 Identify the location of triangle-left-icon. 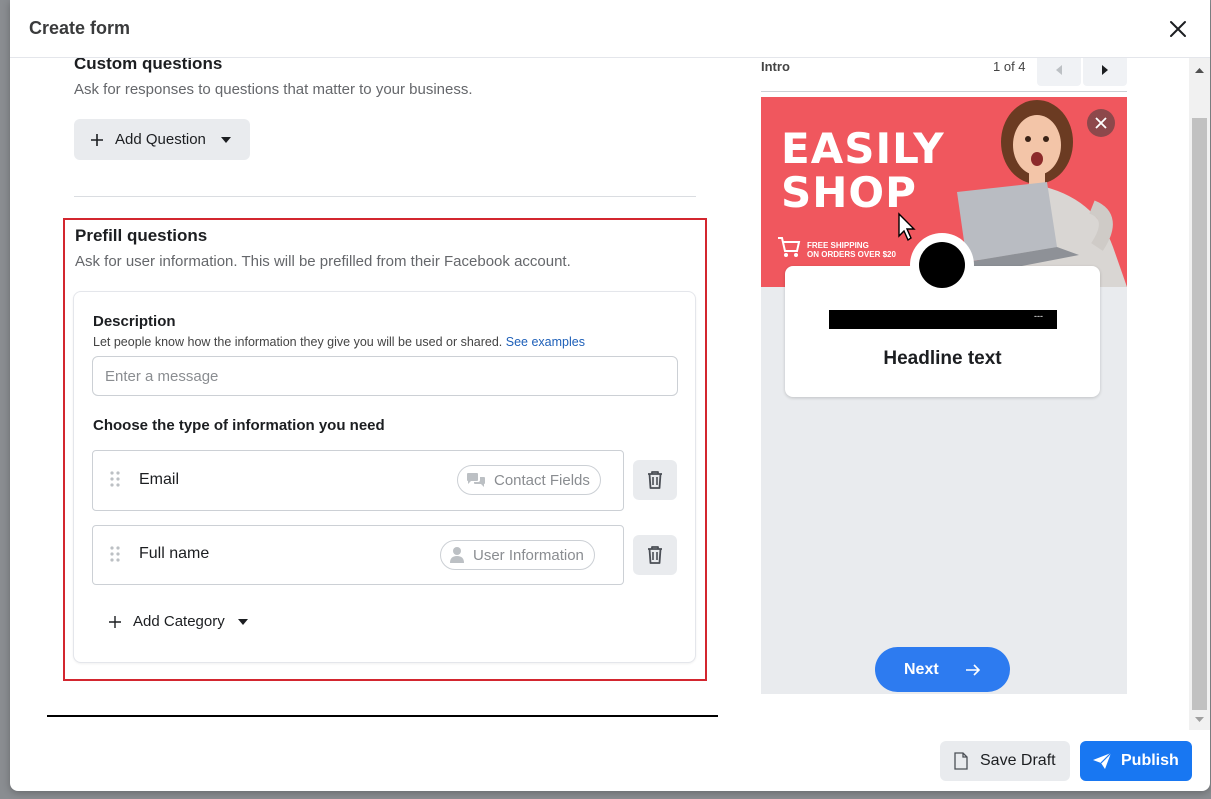
(1059, 70).